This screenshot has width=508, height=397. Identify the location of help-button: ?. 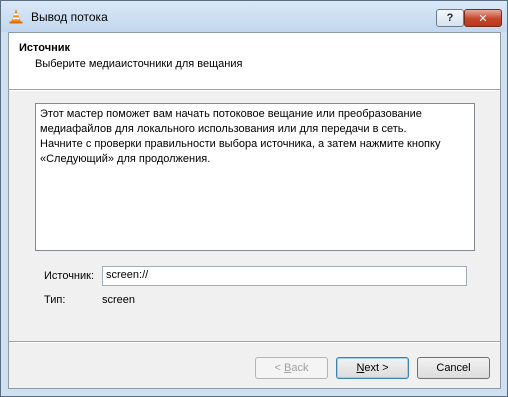
(450, 18).